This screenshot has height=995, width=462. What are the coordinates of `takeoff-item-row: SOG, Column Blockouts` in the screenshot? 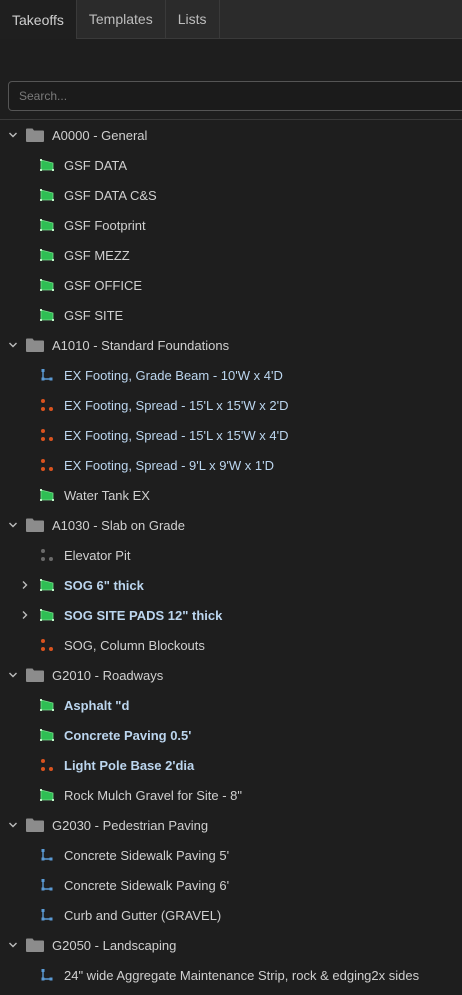 It's located at (231, 645).